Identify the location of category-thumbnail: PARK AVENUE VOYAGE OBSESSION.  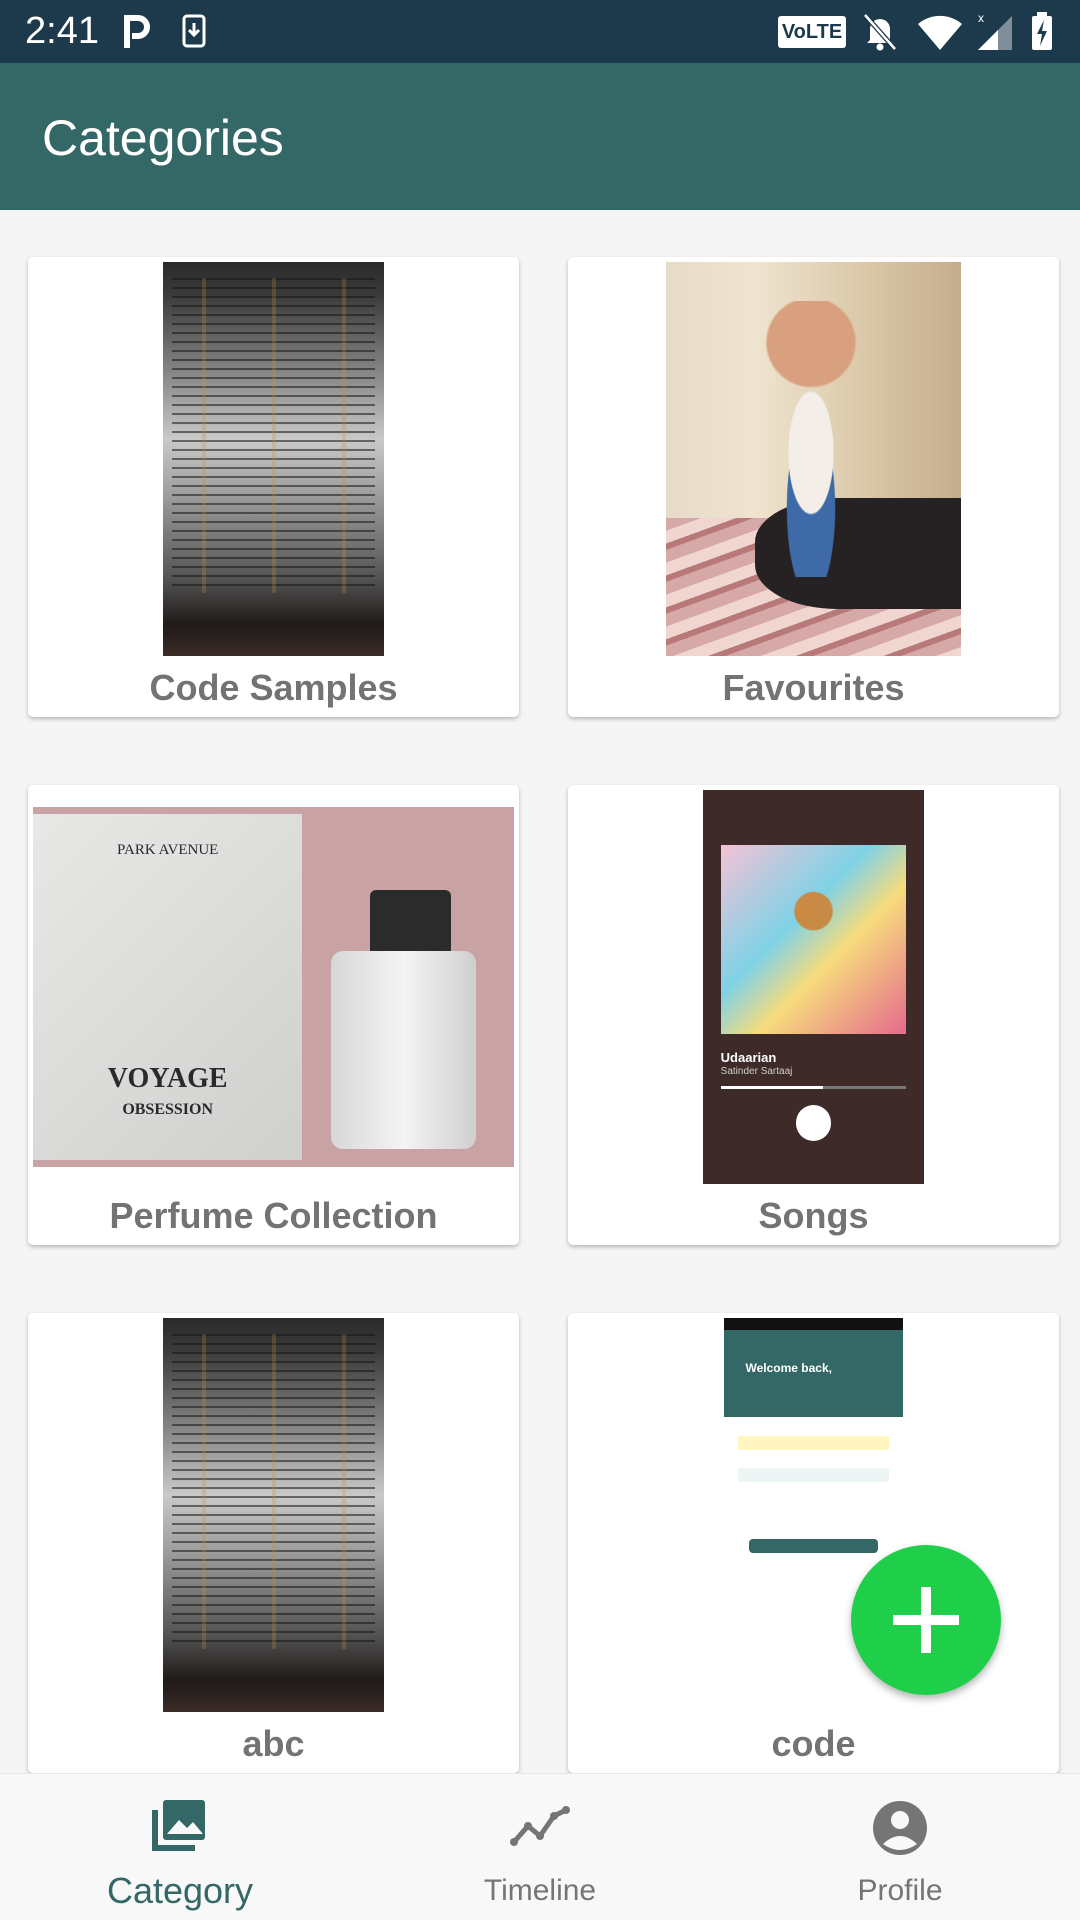
(273, 987).